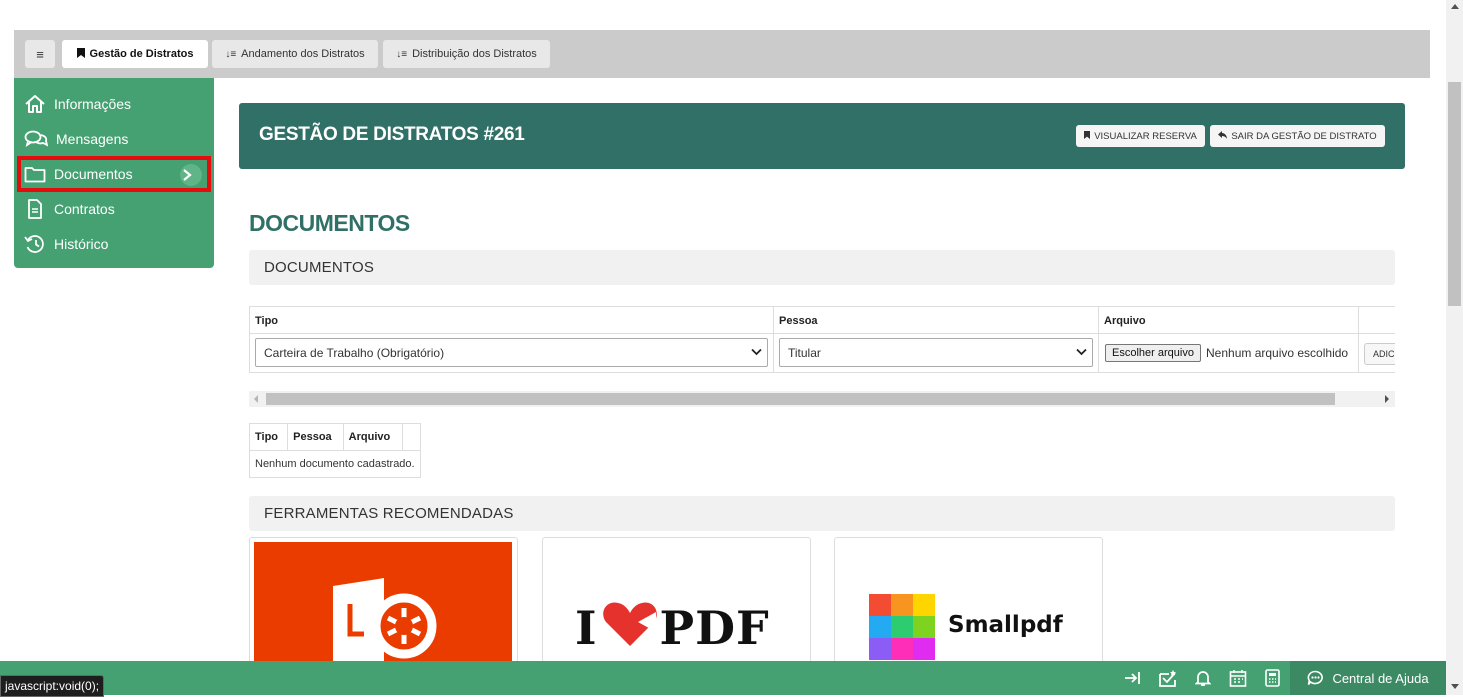 The width and height of the screenshot is (1463, 697). I want to click on sidebar-item-mensagens: Mensagens, so click(114, 139).